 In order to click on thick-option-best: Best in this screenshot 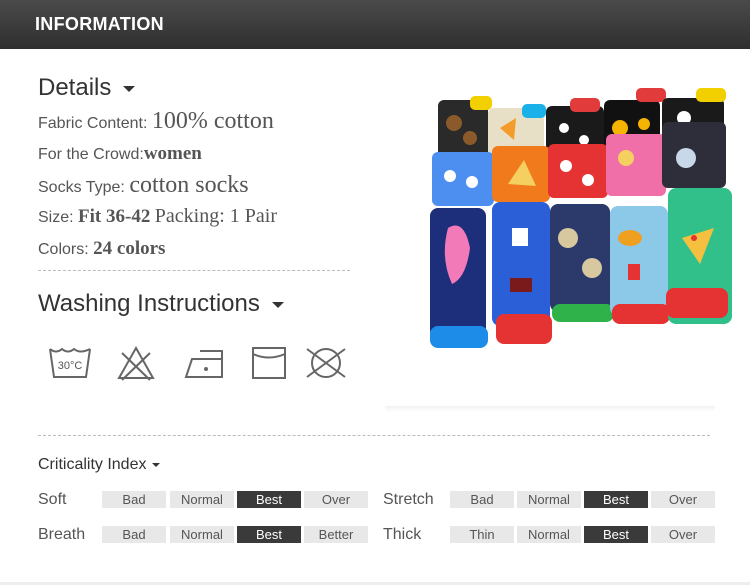, I will do `click(616, 534)`.